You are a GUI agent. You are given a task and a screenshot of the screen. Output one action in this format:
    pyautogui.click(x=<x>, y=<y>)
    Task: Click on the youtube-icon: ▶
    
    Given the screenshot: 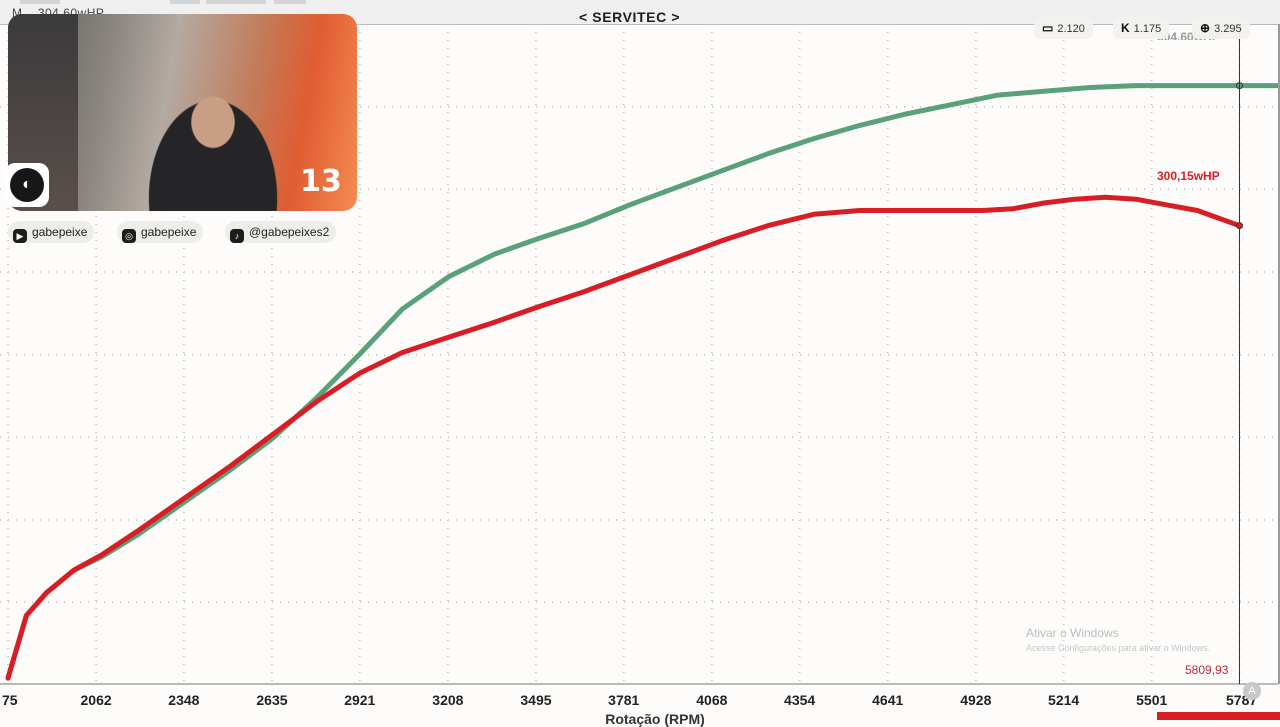 What is the action you would take?
    pyautogui.click(x=20, y=236)
    